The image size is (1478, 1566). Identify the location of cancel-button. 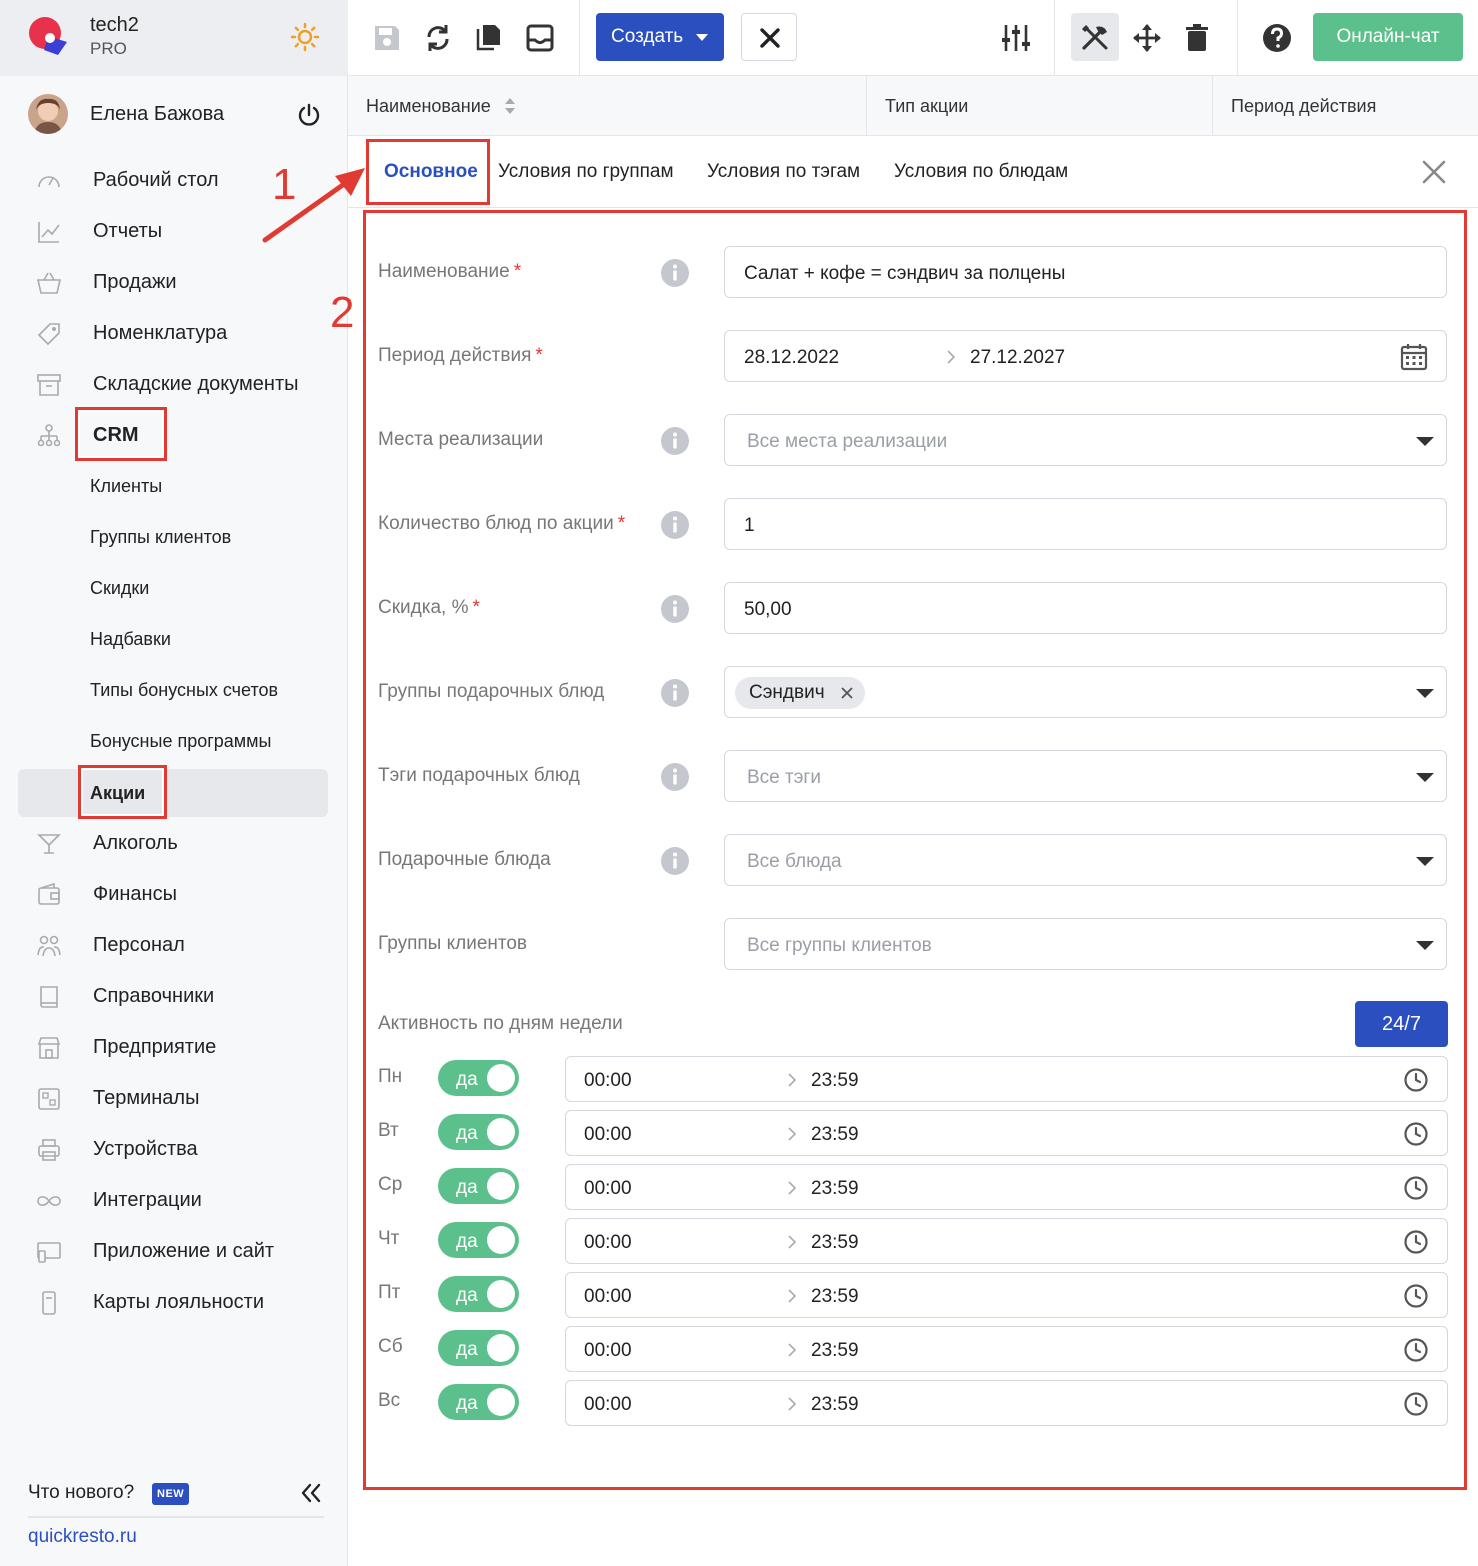
(769, 37).